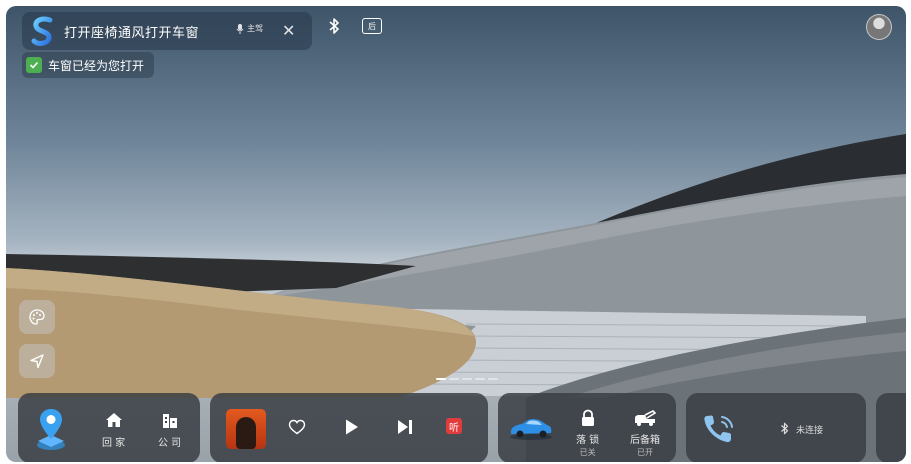 The height and width of the screenshot is (464, 911). What do you see at coordinates (246, 429) in the screenshot?
I see `album-cover` at bounding box center [246, 429].